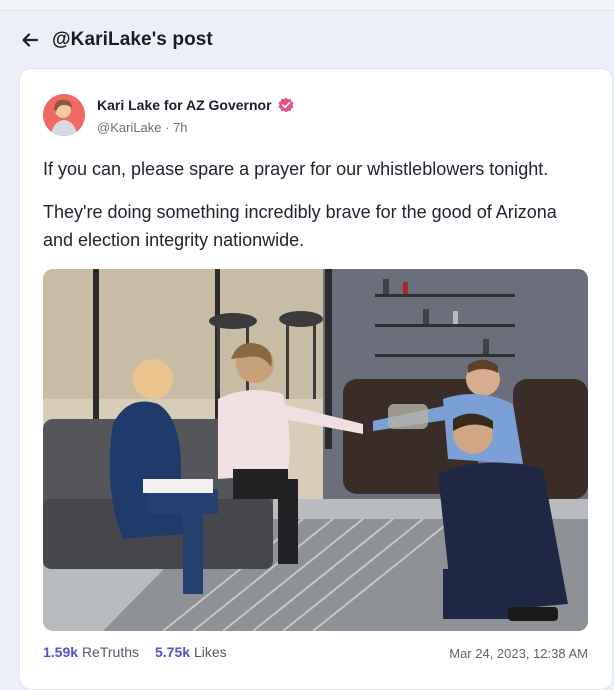 The width and height of the screenshot is (614, 690). Describe the element at coordinates (129, 127) in the screenshot. I see `author-handle: @KariLake` at that location.